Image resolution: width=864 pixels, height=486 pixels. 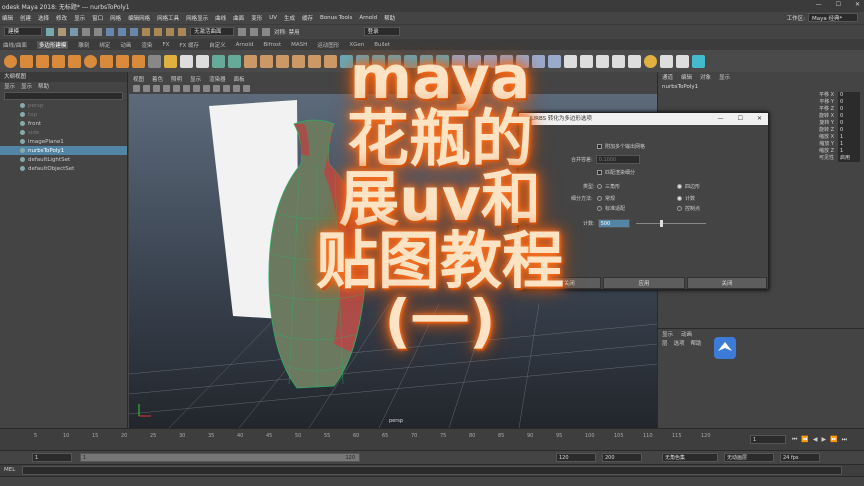 What do you see at coordinates (759, 119) in the screenshot?
I see `dialog-close-button: ✕` at bounding box center [759, 119].